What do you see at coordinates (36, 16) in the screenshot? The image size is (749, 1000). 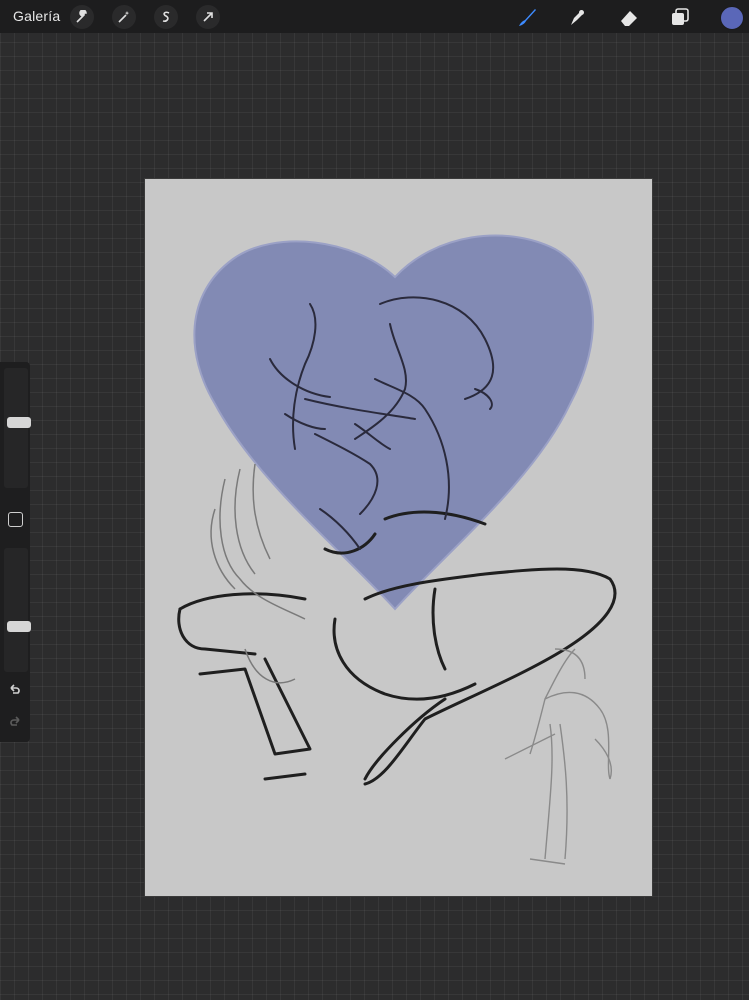 I see `gallery-button: Galería` at bounding box center [36, 16].